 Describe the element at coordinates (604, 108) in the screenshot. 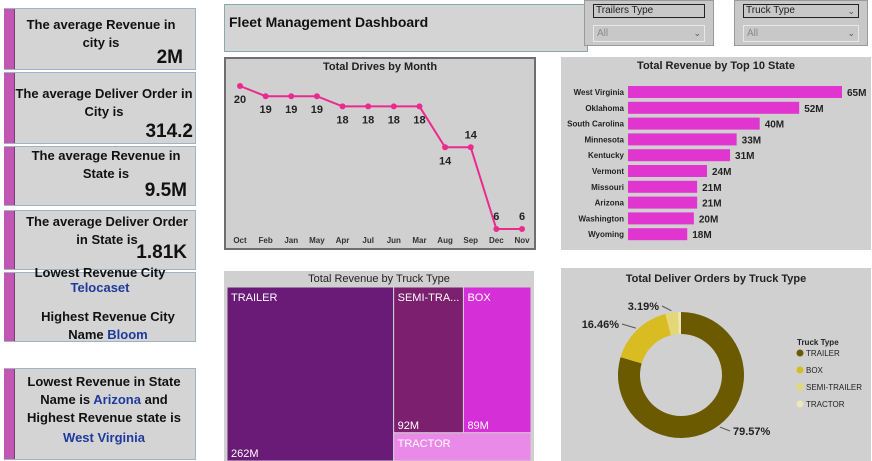

I see `category-label: Oklahoma` at that location.